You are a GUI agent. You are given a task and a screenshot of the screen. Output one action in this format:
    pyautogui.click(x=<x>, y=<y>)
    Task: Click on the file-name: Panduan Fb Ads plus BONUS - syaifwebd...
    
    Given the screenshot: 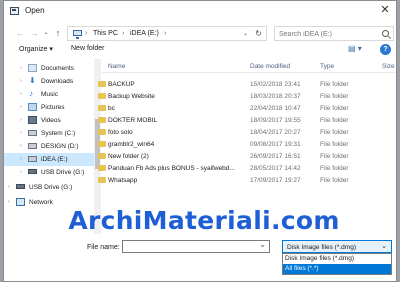 What is the action you would take?
    pyautogui.click(x=171, y=168)
    